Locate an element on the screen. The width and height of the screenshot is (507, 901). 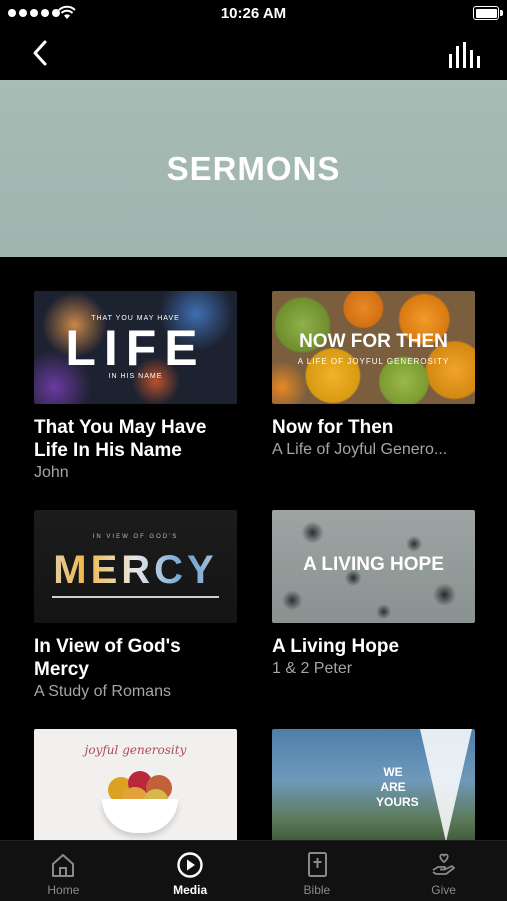
sermon-subtitle: John is located at coordinates (51, 472).